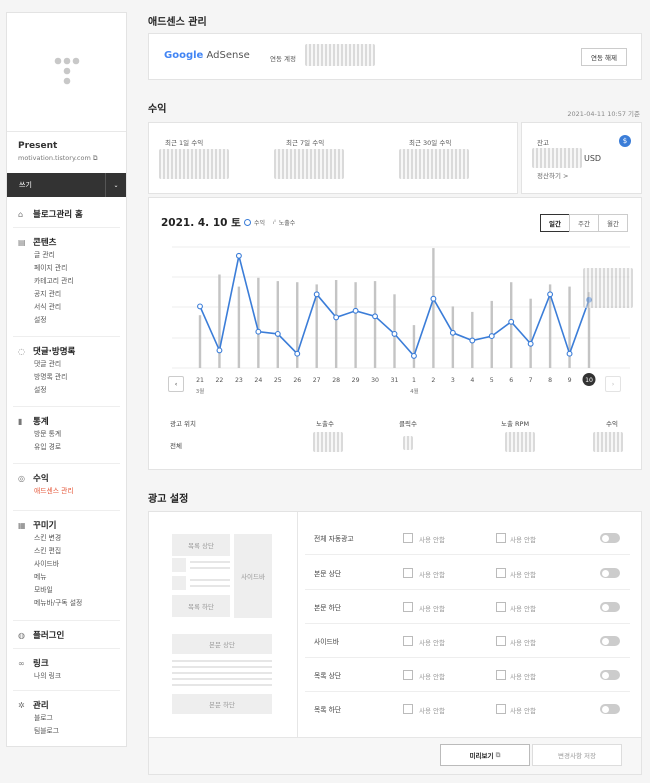 This screenshot has height=783, width=650. What do you see at coordinates (115, 185) in the screenshot?
I see `chevron-down-icon: ⌄` at bounding box center [115, 185].